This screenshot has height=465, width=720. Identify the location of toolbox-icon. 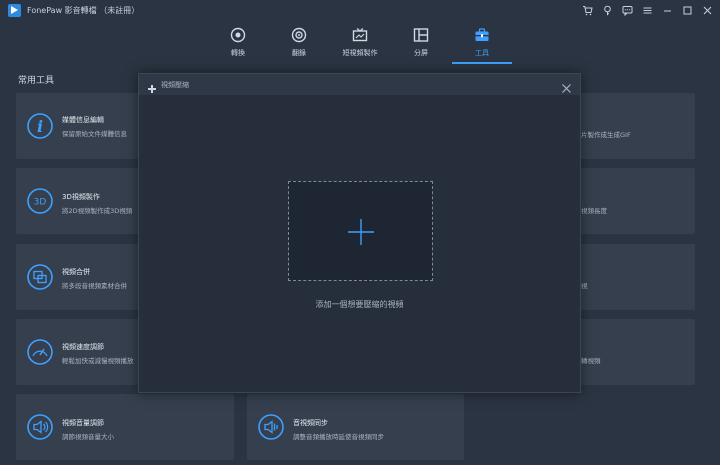
(482, 35).